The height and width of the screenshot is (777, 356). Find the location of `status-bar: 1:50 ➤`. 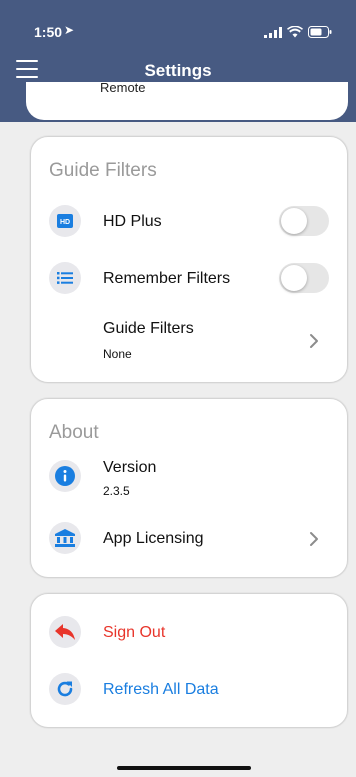

status-bar: 1:50 ➤ is located at coordinates (178, 20).